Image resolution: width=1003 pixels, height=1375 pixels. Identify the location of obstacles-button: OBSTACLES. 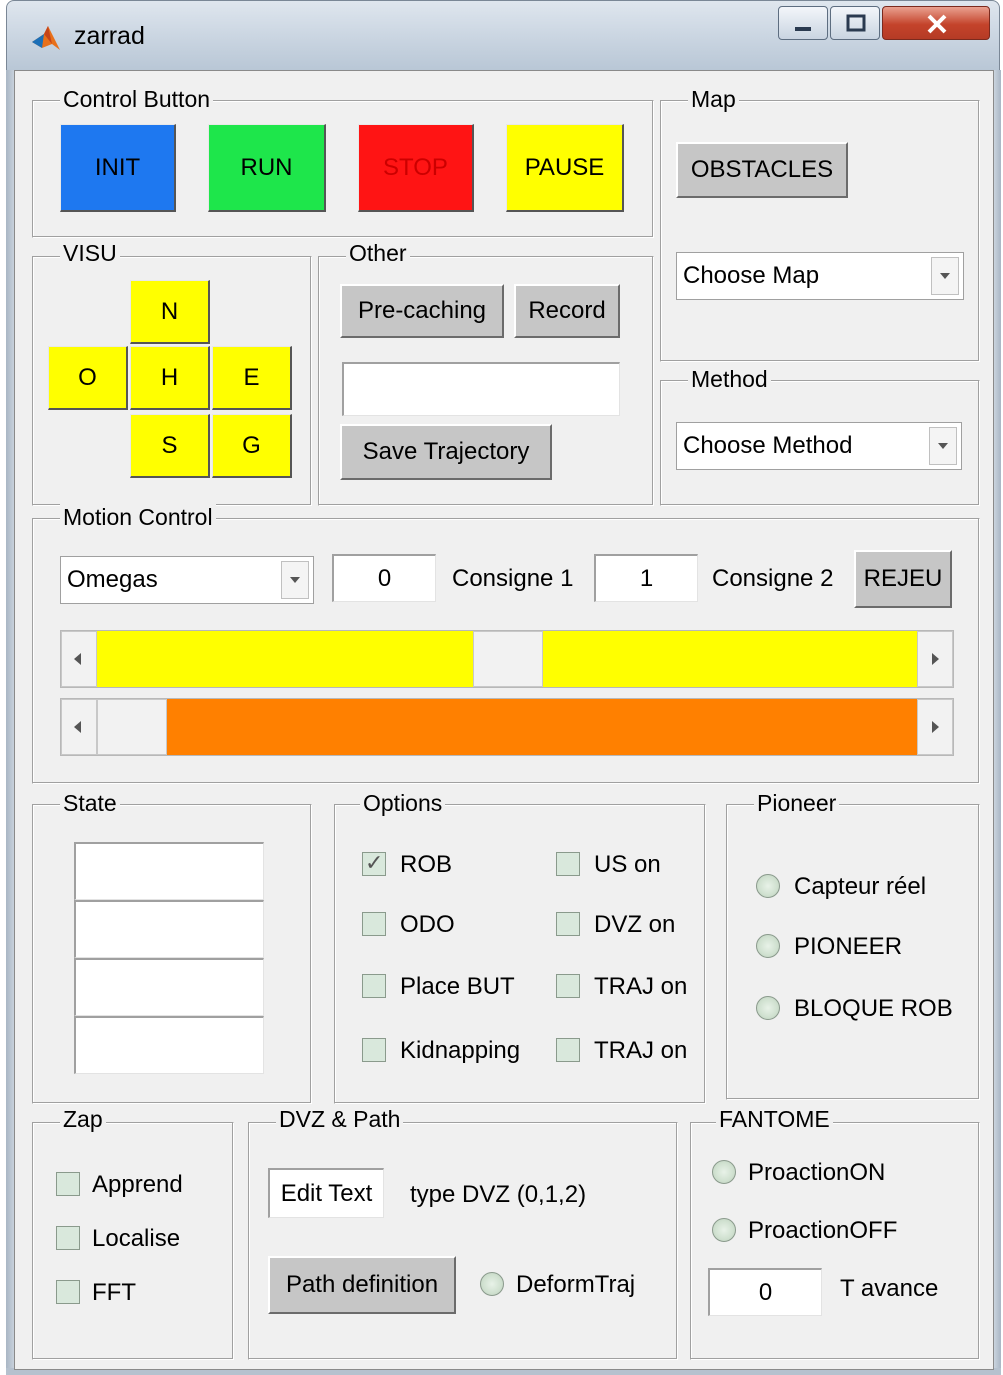
(762, 170).